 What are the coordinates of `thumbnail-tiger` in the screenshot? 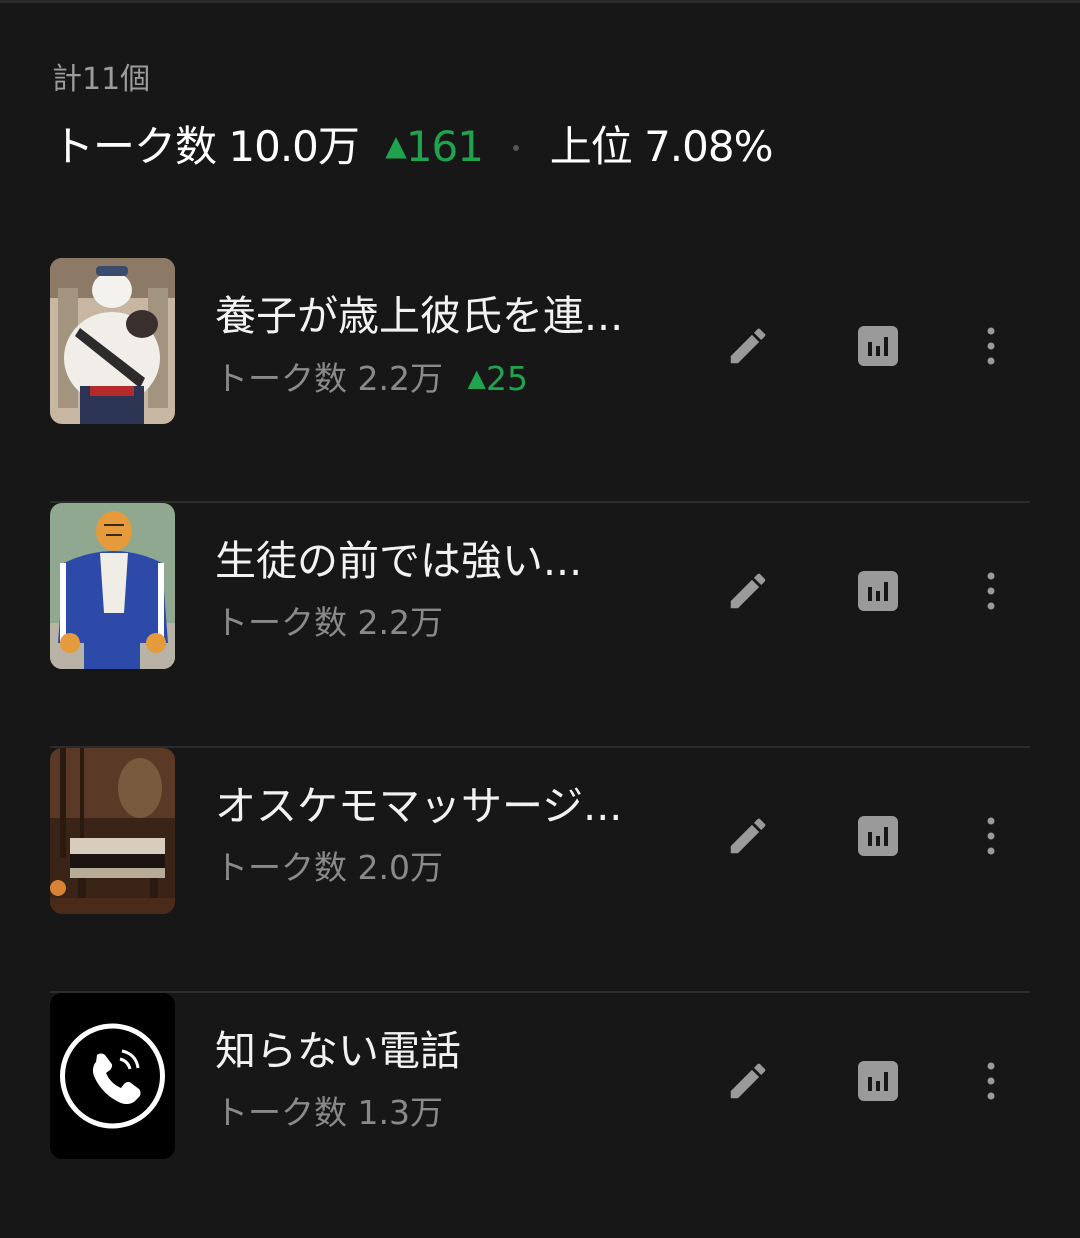 It's located at (112, 586).